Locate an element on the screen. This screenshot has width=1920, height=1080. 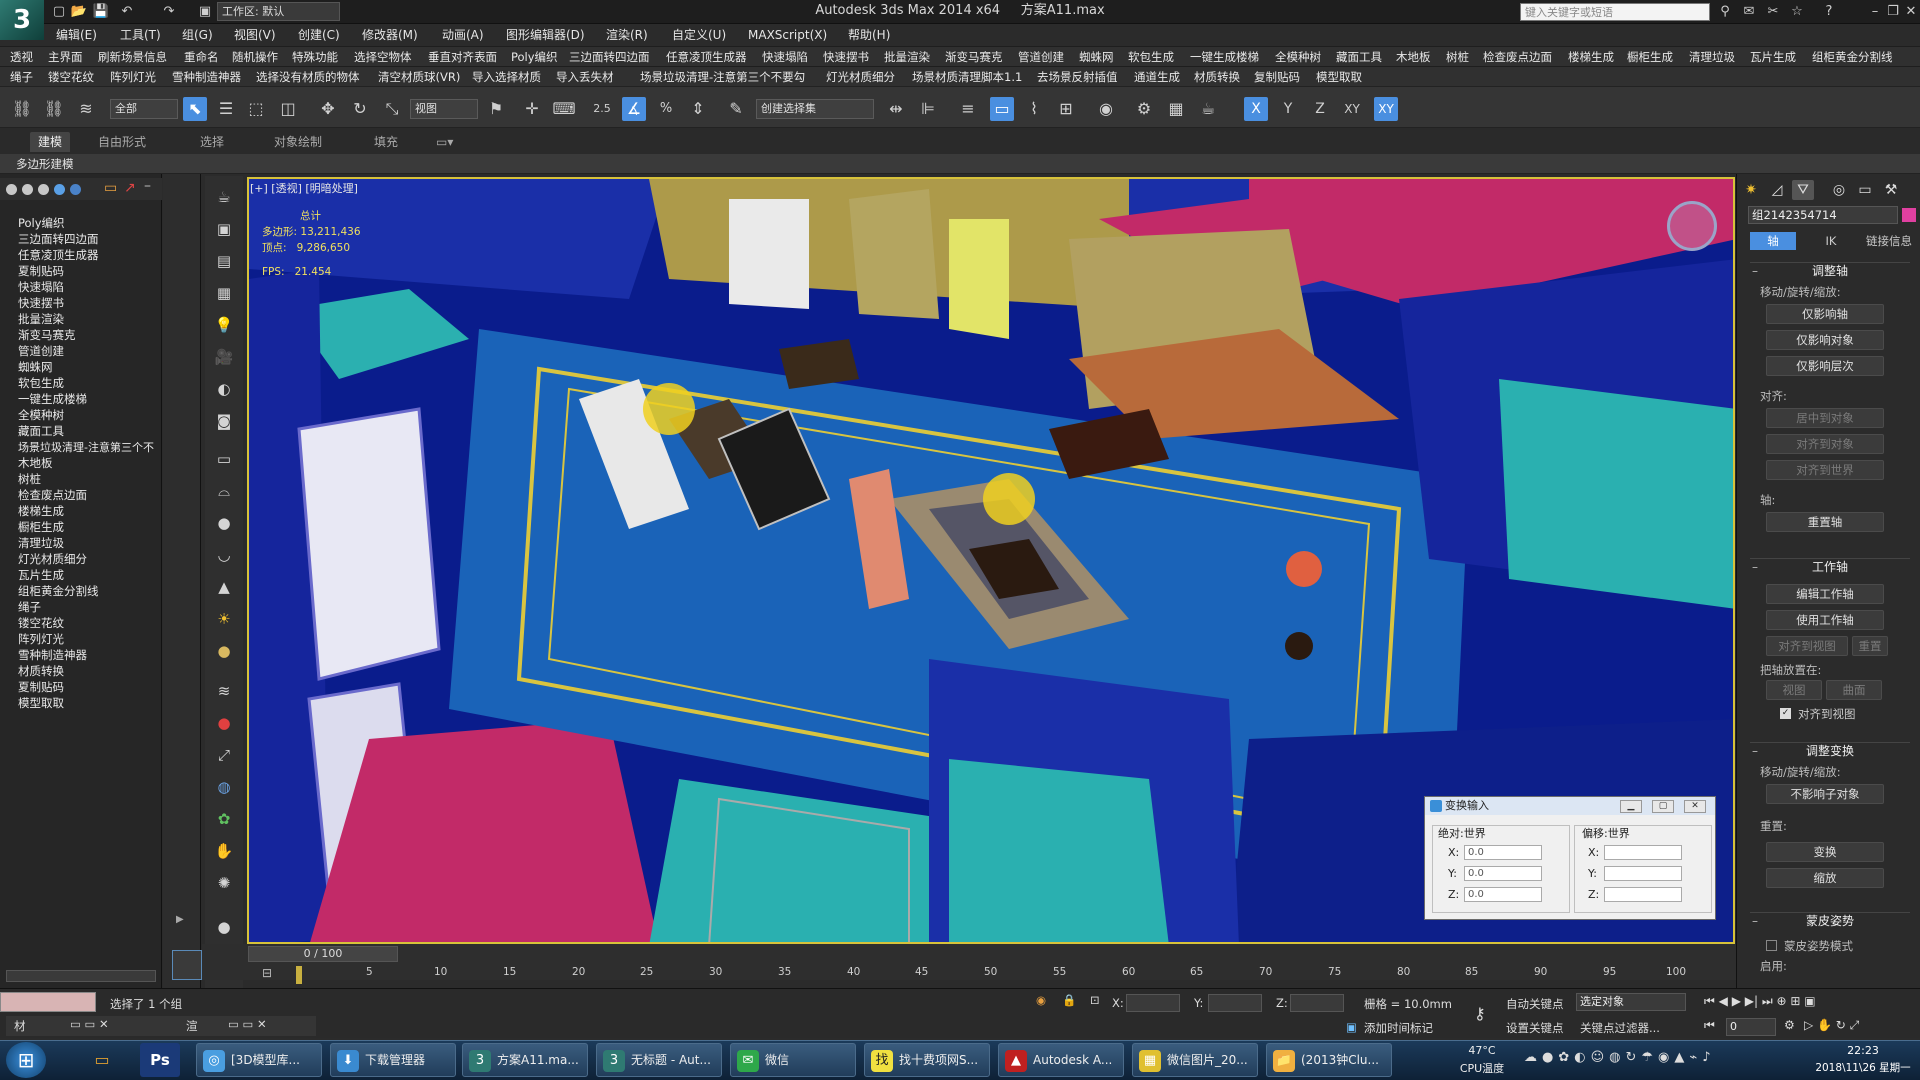
offset-z-field is located at coordinates (1643, 894).